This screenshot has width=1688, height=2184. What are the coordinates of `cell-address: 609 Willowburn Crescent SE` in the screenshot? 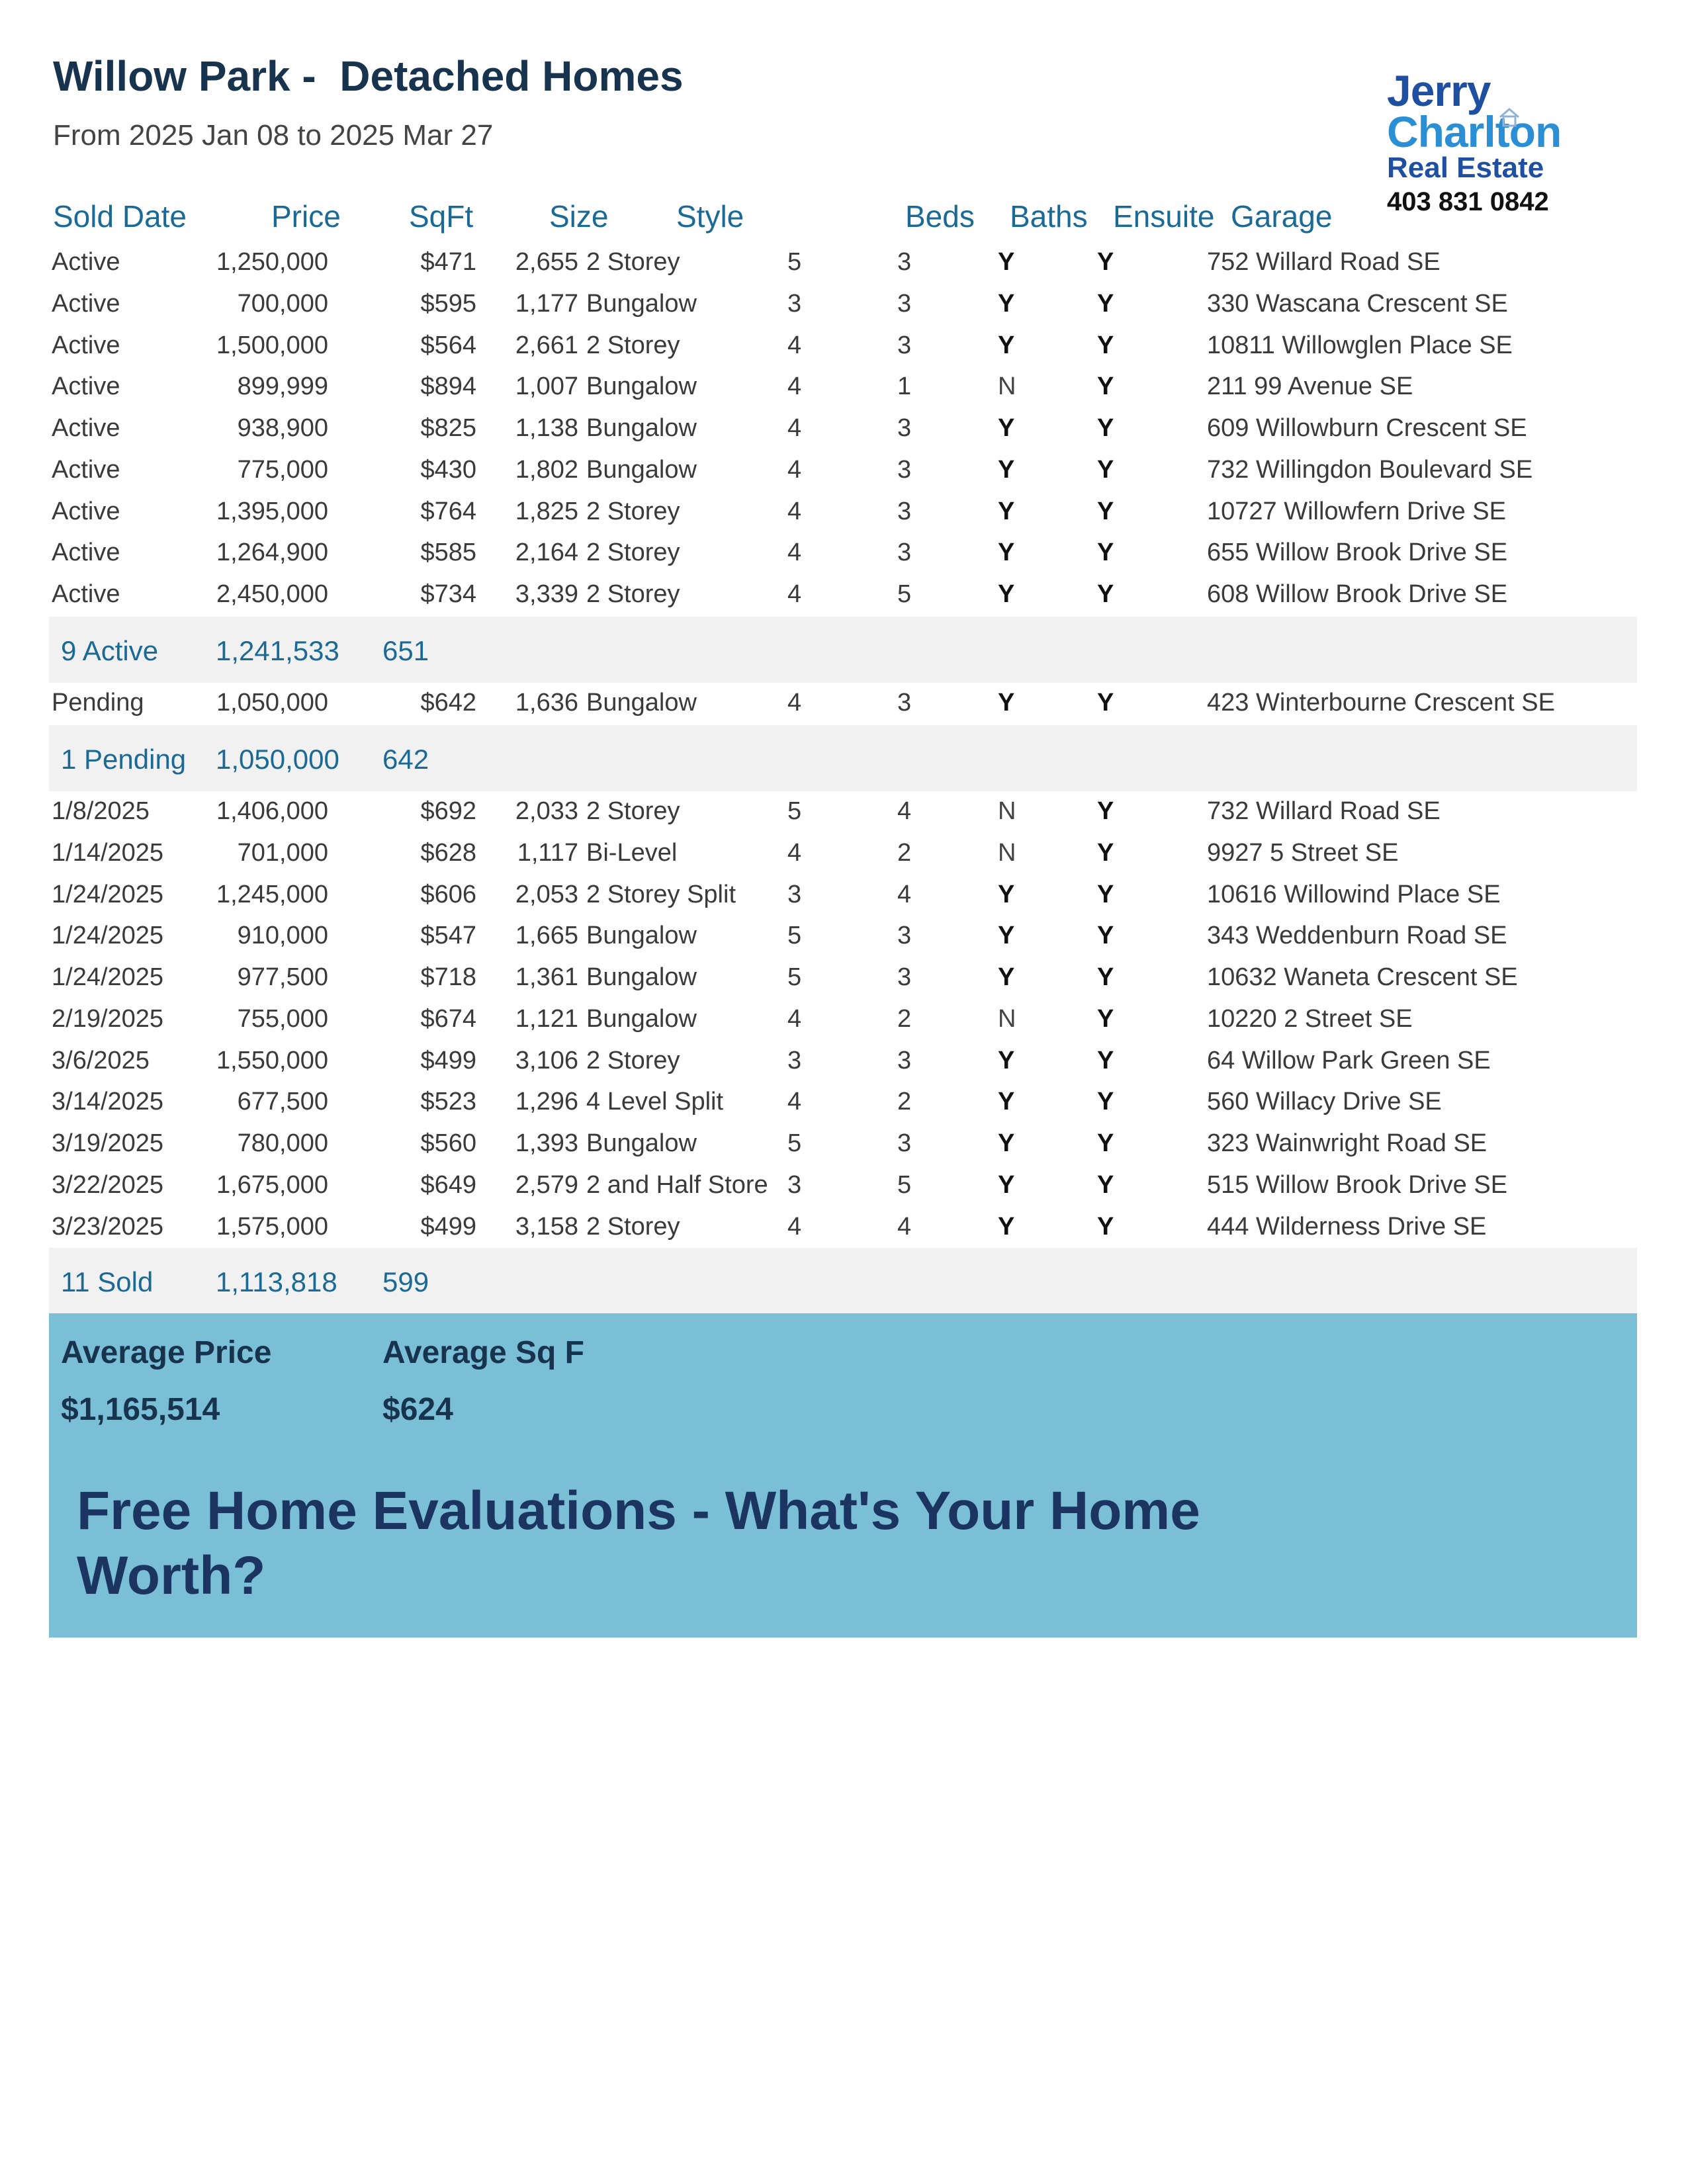 It's located at (1367, 428).